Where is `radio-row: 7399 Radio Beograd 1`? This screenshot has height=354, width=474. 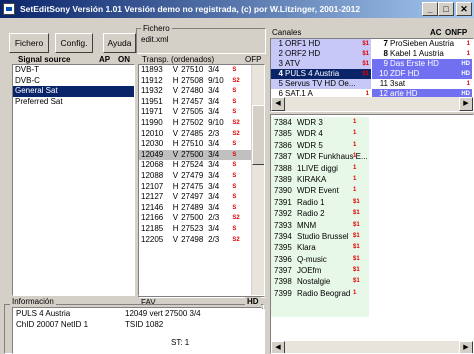
radio-row: 7399 Radio Beograd 1 is located at coordinates (320, 293).